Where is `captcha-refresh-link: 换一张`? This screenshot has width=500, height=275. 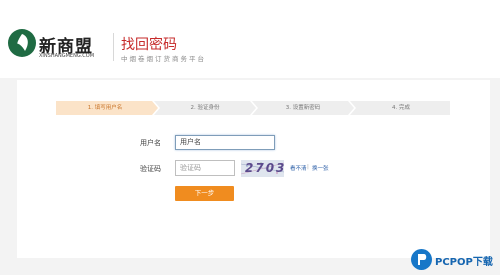
captcha-refresh-link: 换一张 is located at coordinates (320, 168).